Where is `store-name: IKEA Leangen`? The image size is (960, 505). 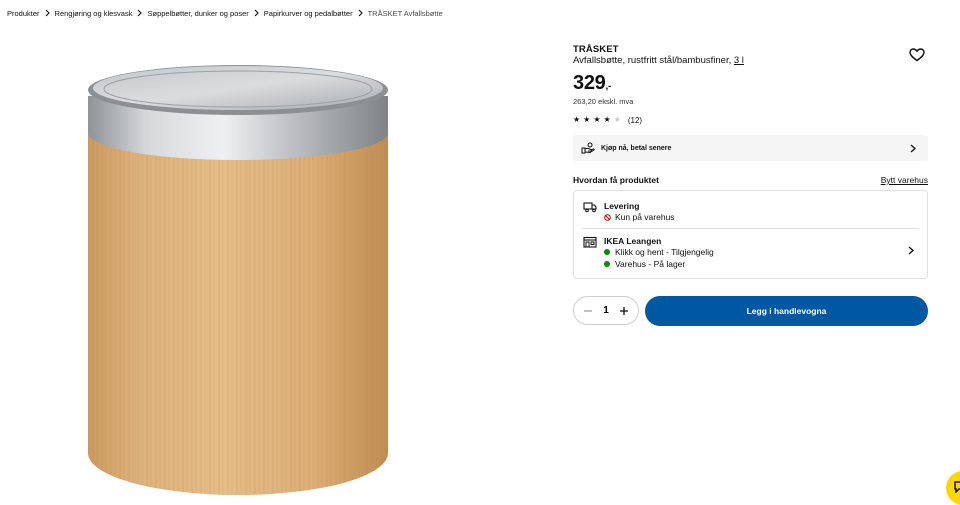
store-name: IKEA Leangen is located at coordinates (633, 241).